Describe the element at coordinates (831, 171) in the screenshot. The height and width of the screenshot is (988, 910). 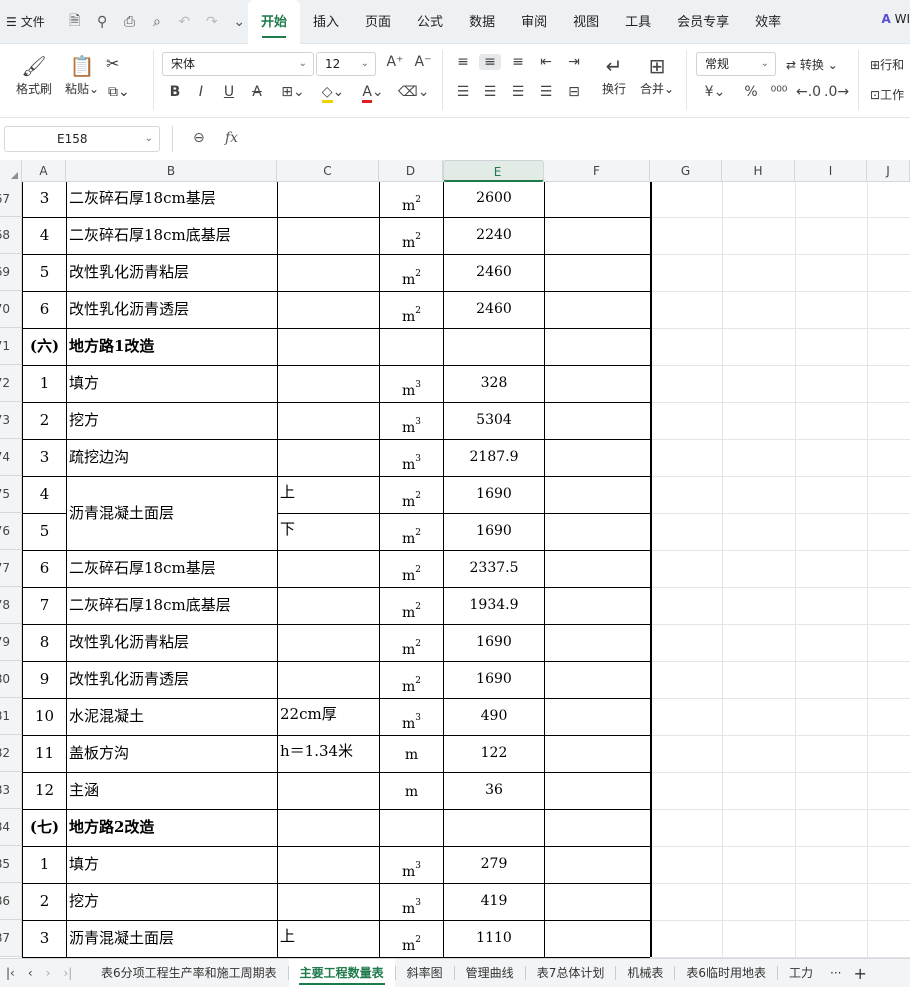
I see `column-header-i: I` at that location.